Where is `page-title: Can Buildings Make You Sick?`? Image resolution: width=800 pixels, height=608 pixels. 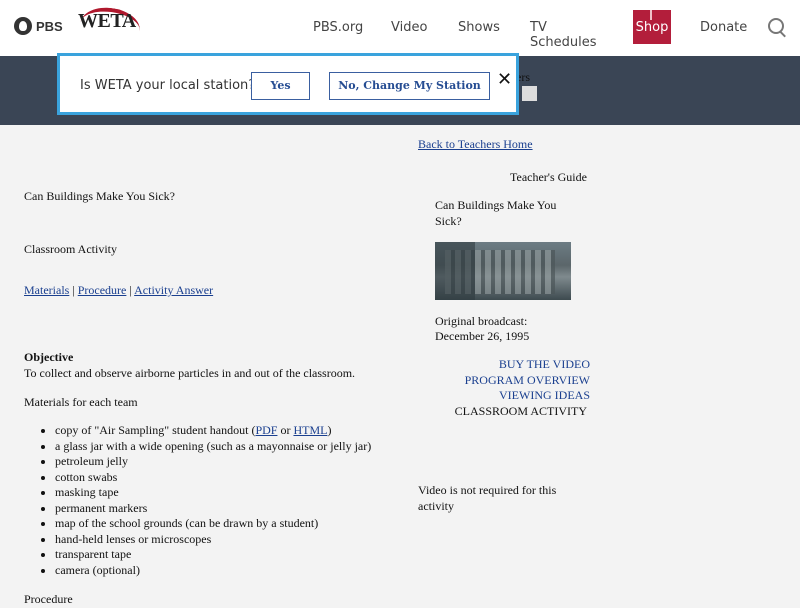 page-title: Can Buildings Make You Sick? is located at coordinates (100, 196).